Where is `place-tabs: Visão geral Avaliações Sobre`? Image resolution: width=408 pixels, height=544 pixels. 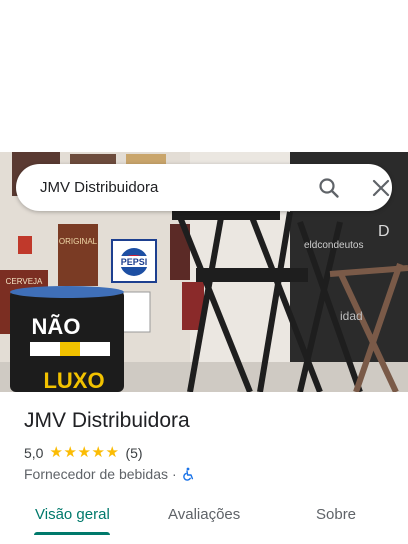
place-tabs: Visão geral Avaliações Sobre is located at coordinates (204, 516).